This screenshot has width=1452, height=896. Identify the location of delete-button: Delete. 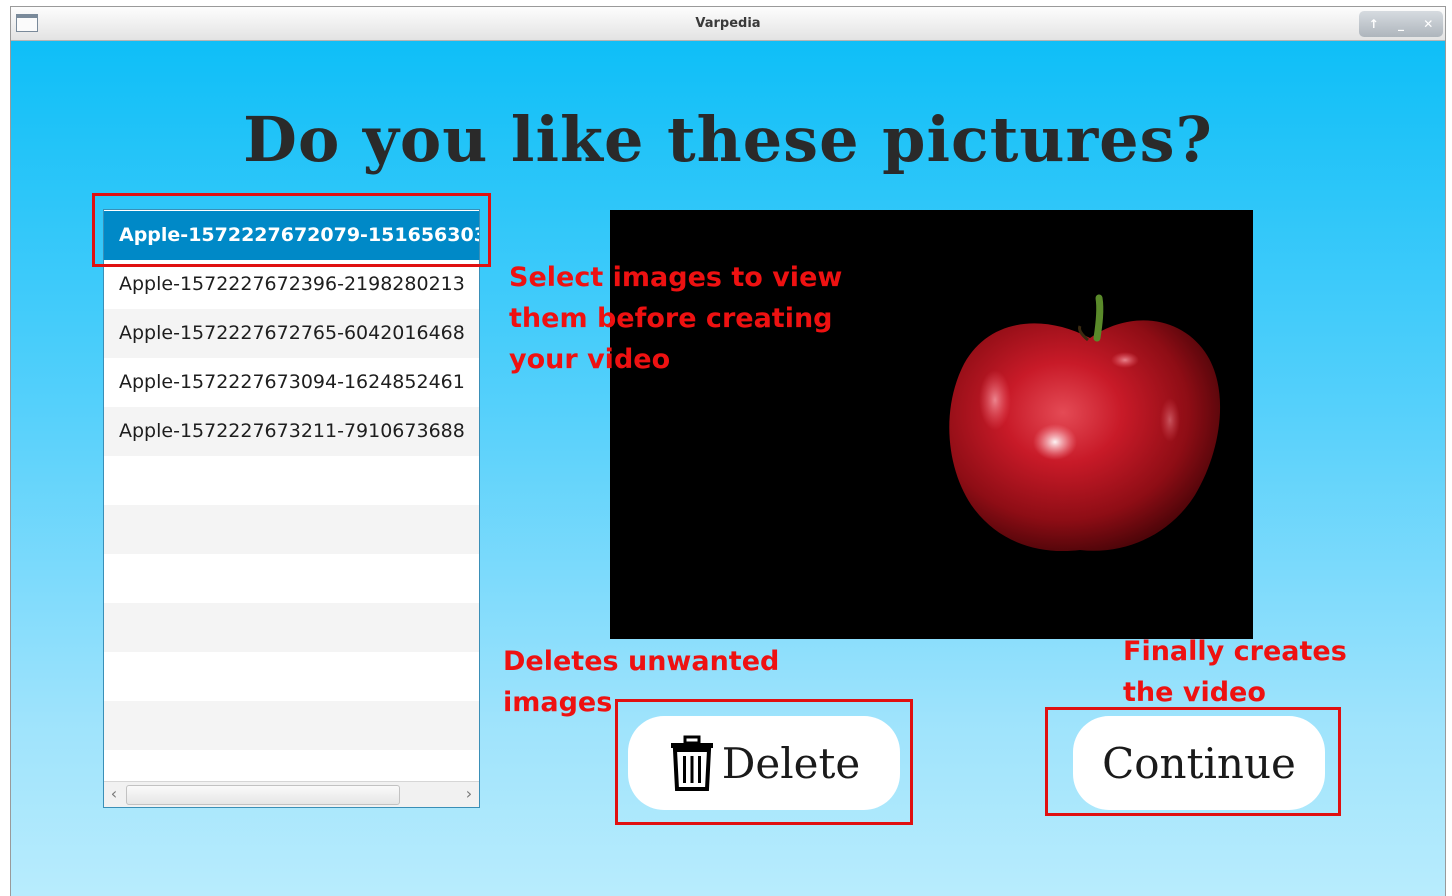
(764, 763).